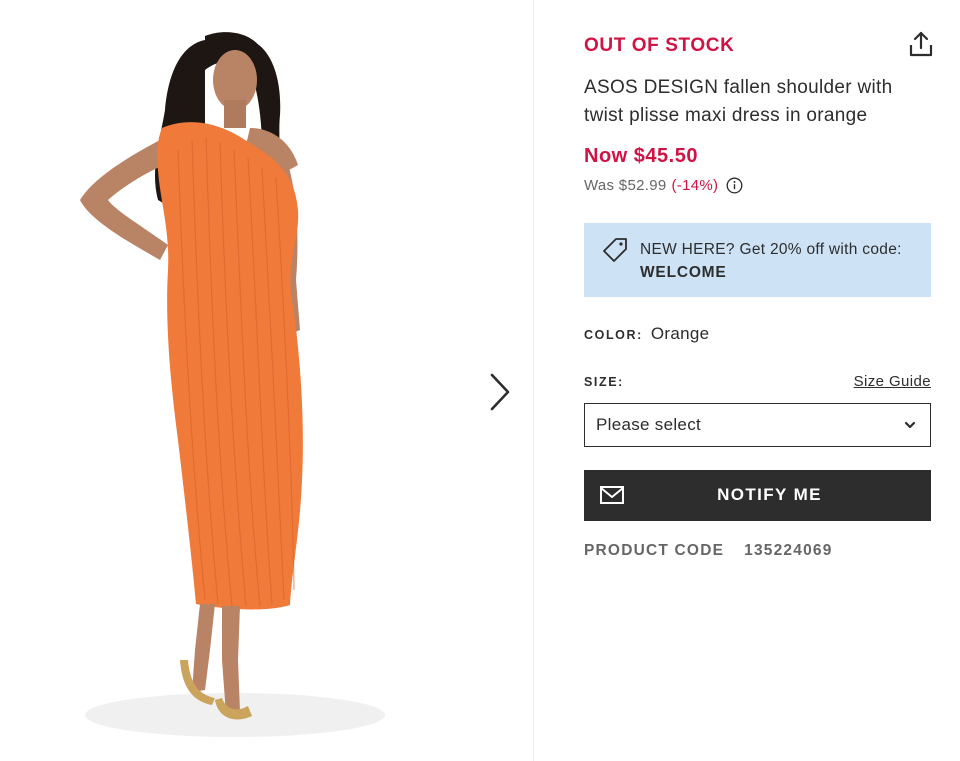  What do you see at coordinates (910, 425) in the screenshot?
I see `chevron-down-icon` at bounding box center [910, 425].